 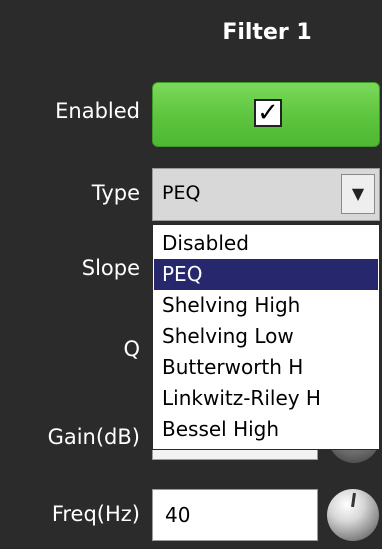 I want to click on gain-label: Gain(dB), so click(x=93, y=437).